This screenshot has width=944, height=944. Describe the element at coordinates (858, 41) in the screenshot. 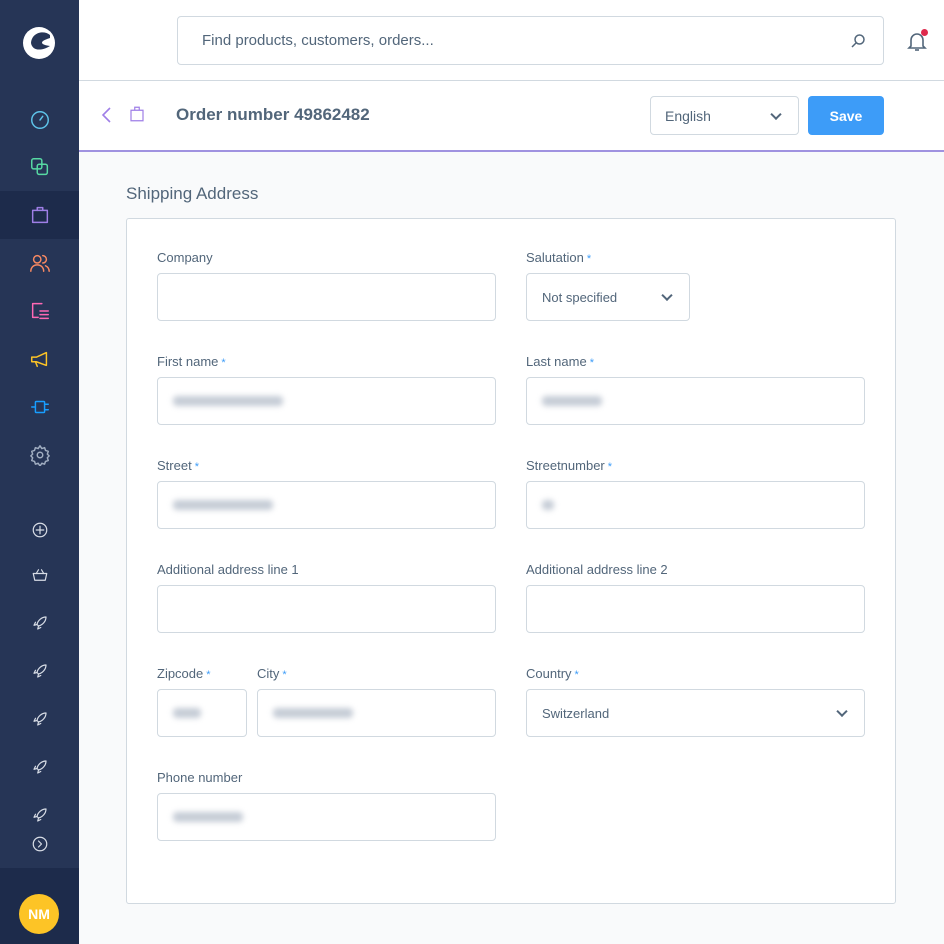

I see `search-icon` at that location.